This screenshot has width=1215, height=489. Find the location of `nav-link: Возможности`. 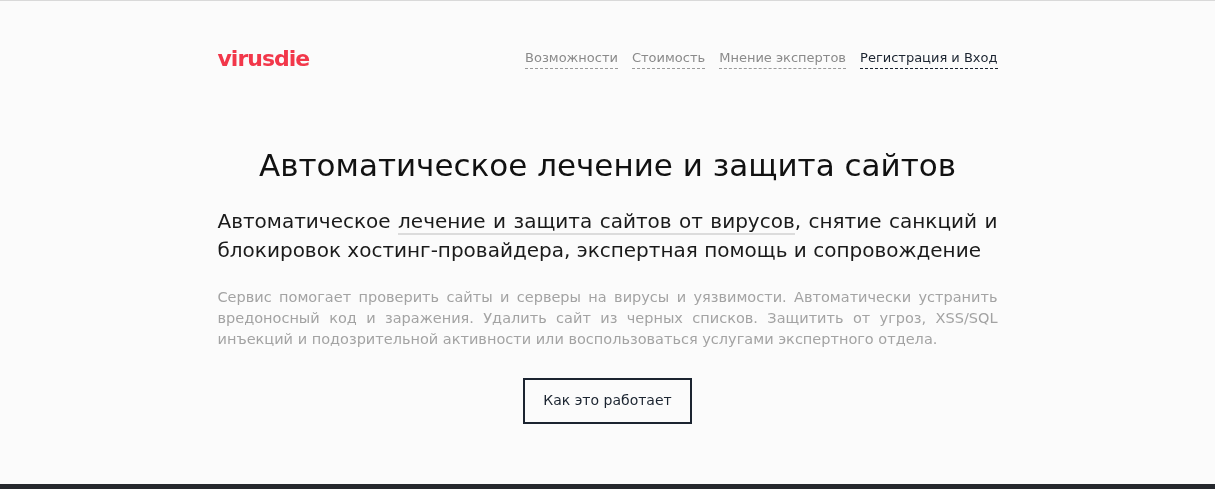

nav-link: Возможности is located at coordinates (571, 58).